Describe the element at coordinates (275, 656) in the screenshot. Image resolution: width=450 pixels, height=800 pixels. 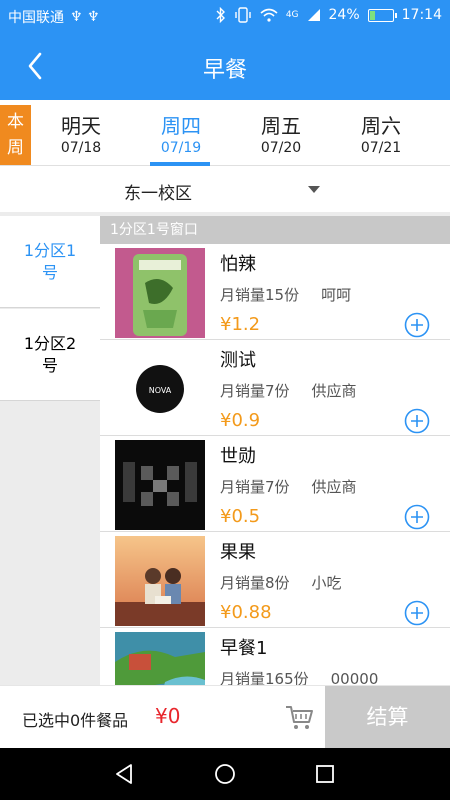
I see `list-item: 早餐1 月销量165份 00000` at that location.